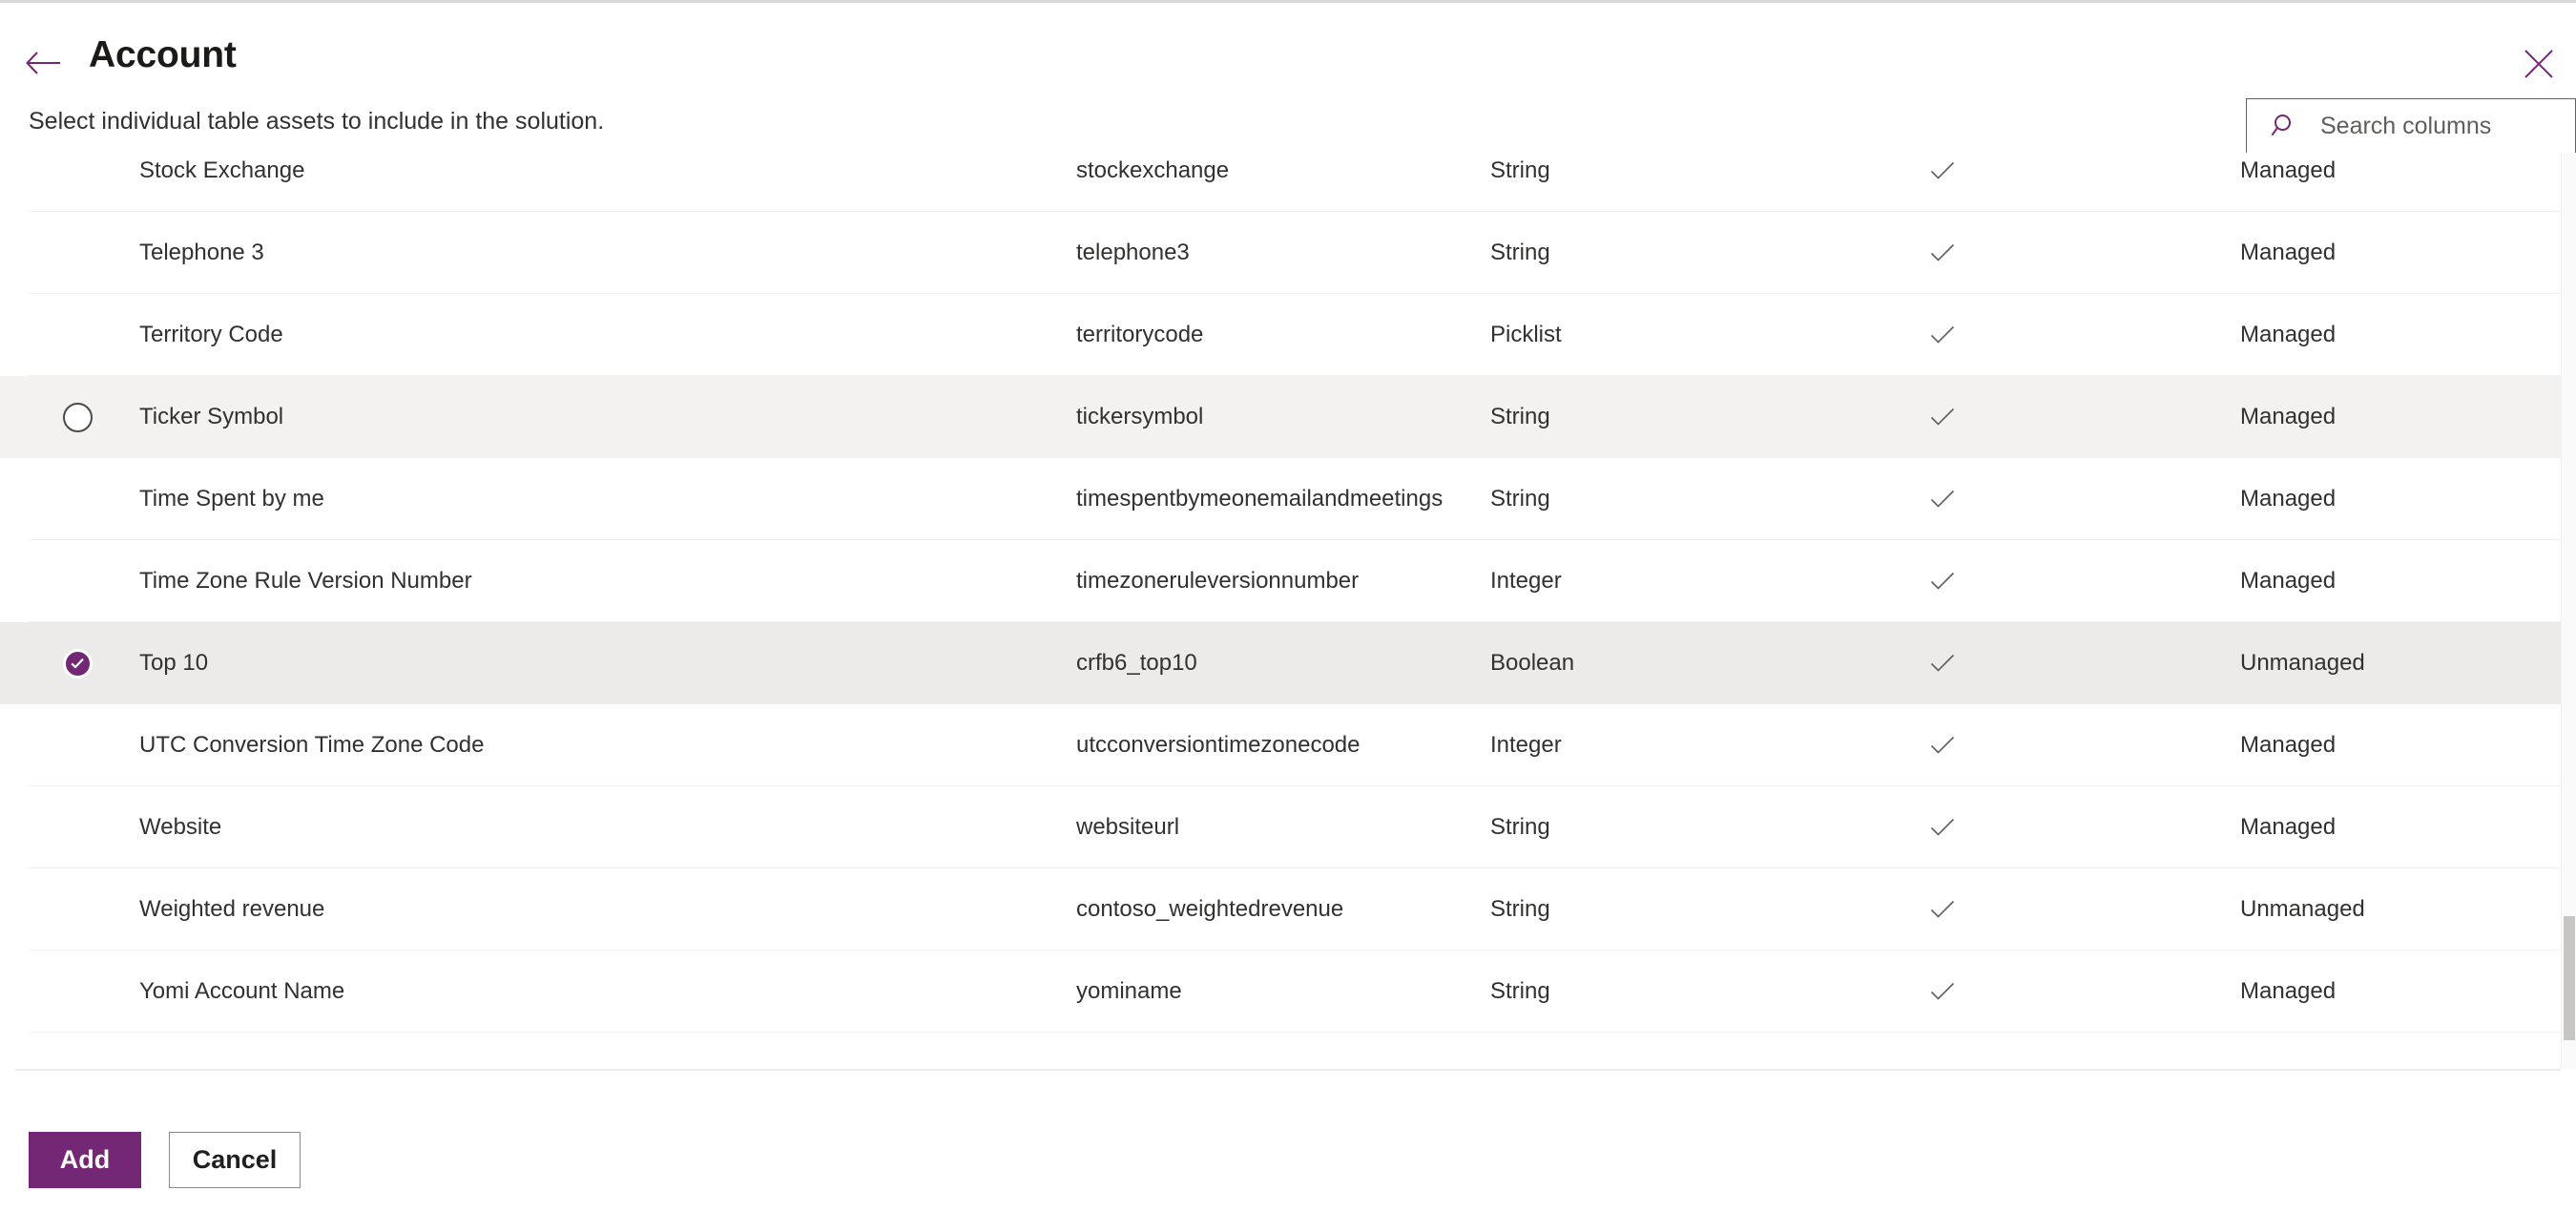  Describe the element at coordinates (1526, 334) in the screenshot. I see `row-data-type: Picklist` at that location.